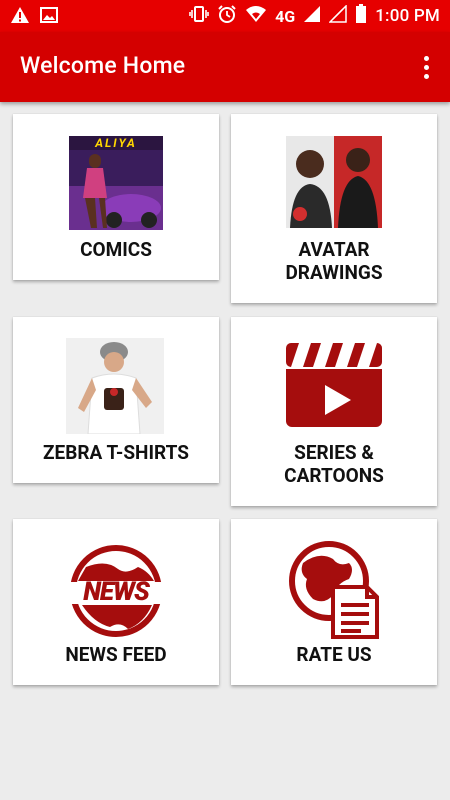 Image resolution: width=450 pixels, height=800 pixels. Describe the element at coordinates (335, 589) in the screenshot. I see `globe-document-icon` at that location.